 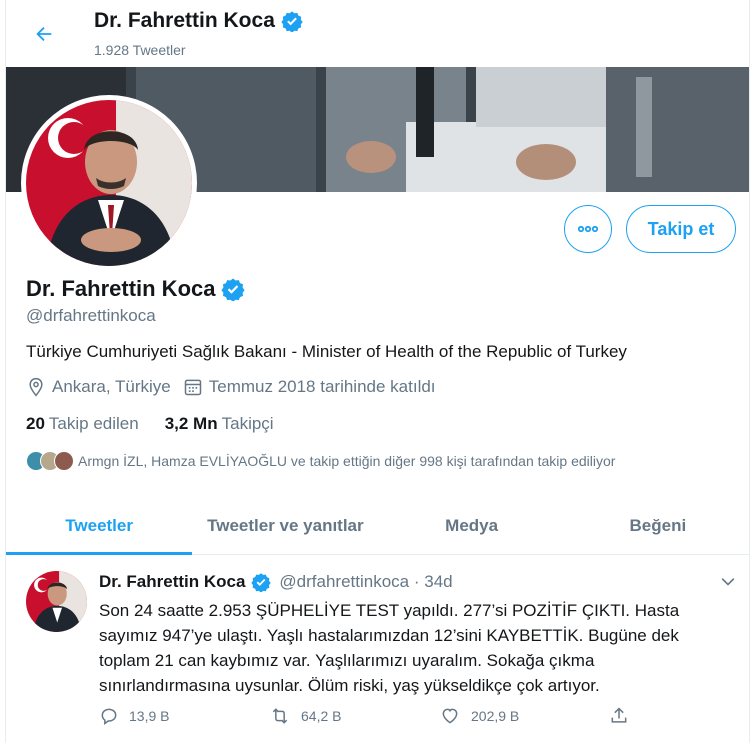 I want to click on share-icon, so click(x=619, y=715).